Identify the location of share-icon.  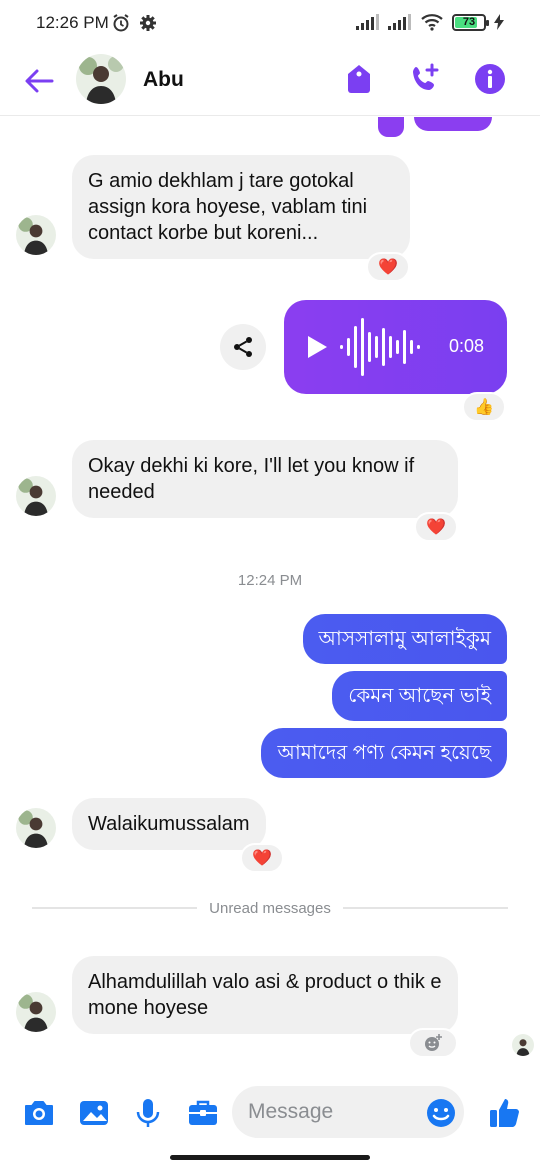
(243, 347).